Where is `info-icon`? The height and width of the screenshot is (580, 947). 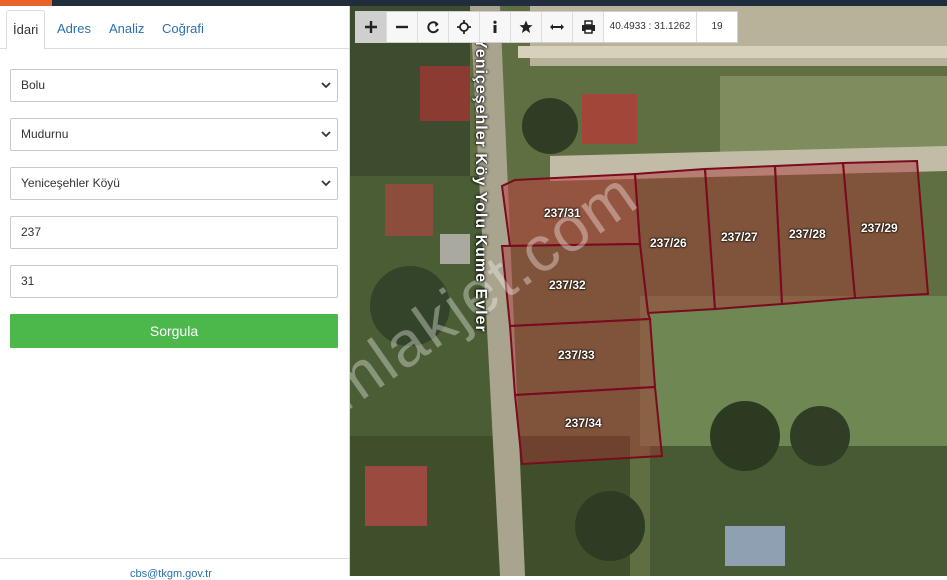
info-icon is located at coordinates (495, 27).